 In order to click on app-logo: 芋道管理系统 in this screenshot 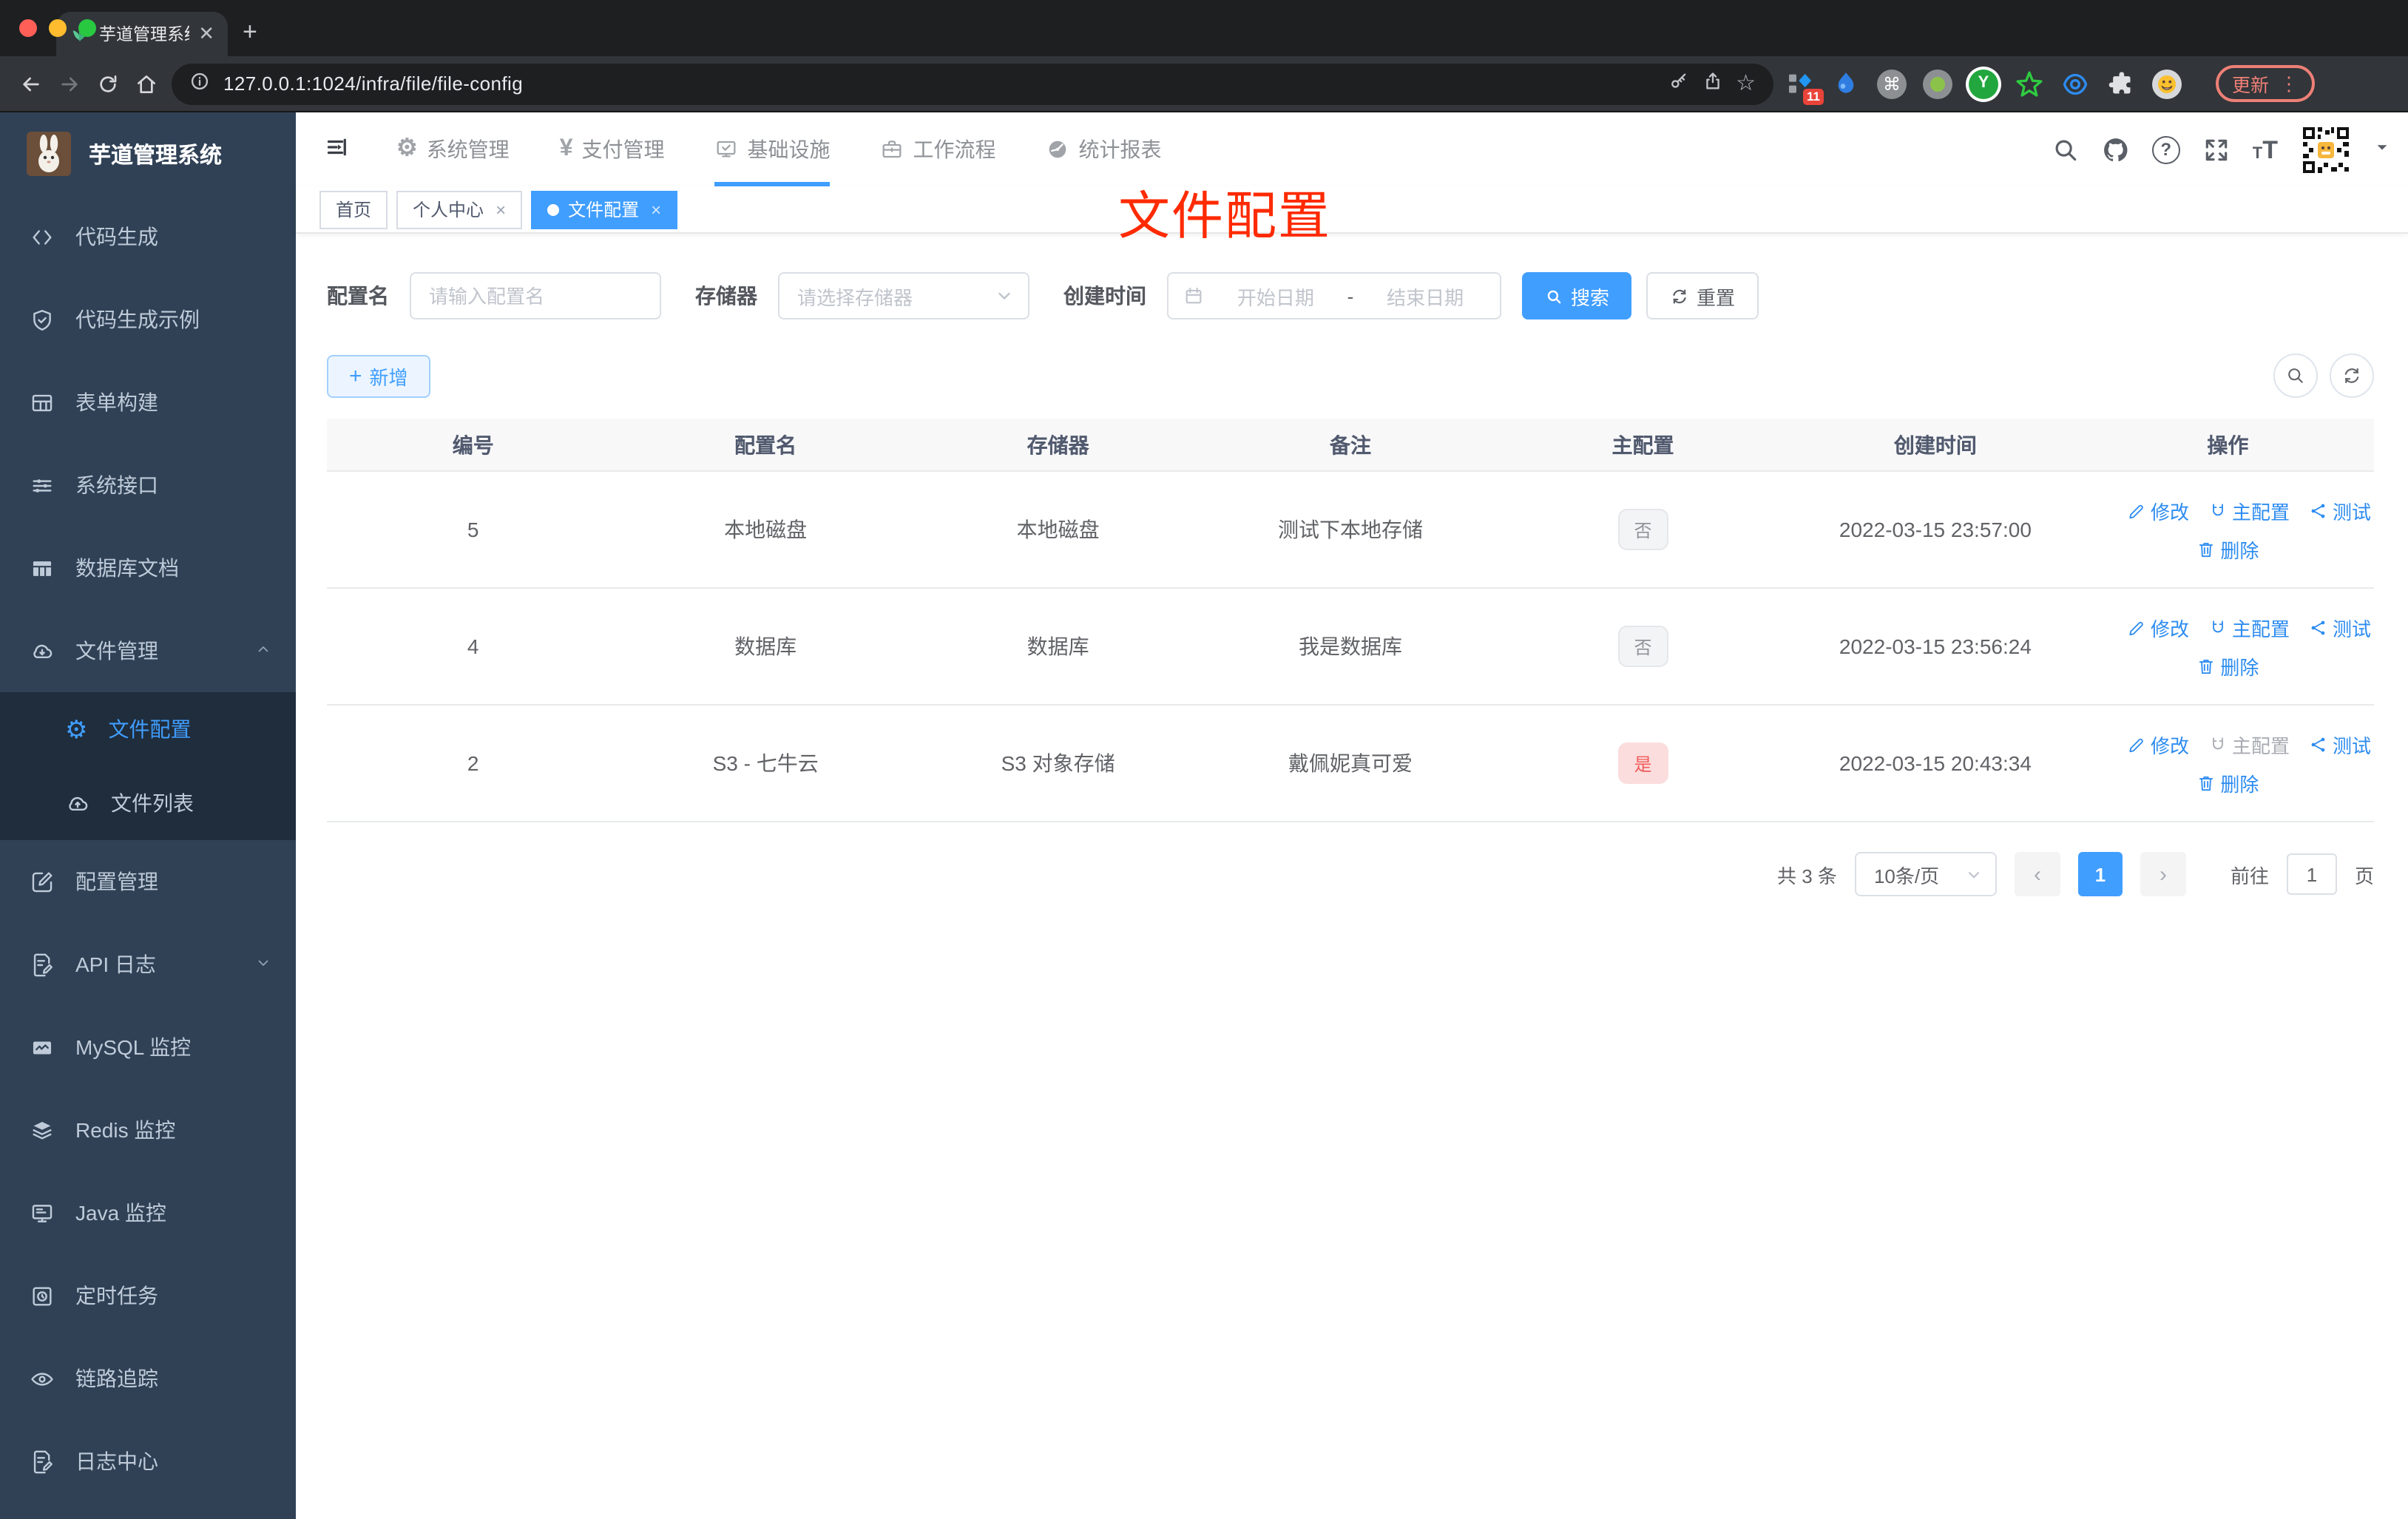, I will do `click(148, 153)`.